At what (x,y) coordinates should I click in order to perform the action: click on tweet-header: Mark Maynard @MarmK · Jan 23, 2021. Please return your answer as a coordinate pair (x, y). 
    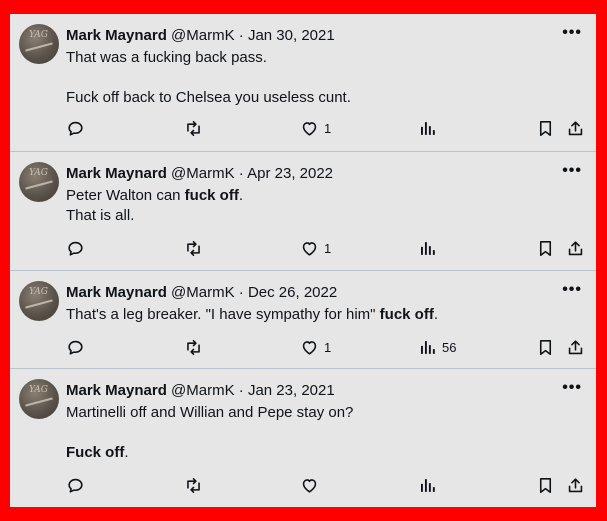
    Looking at the image, I should click on (200, 391).